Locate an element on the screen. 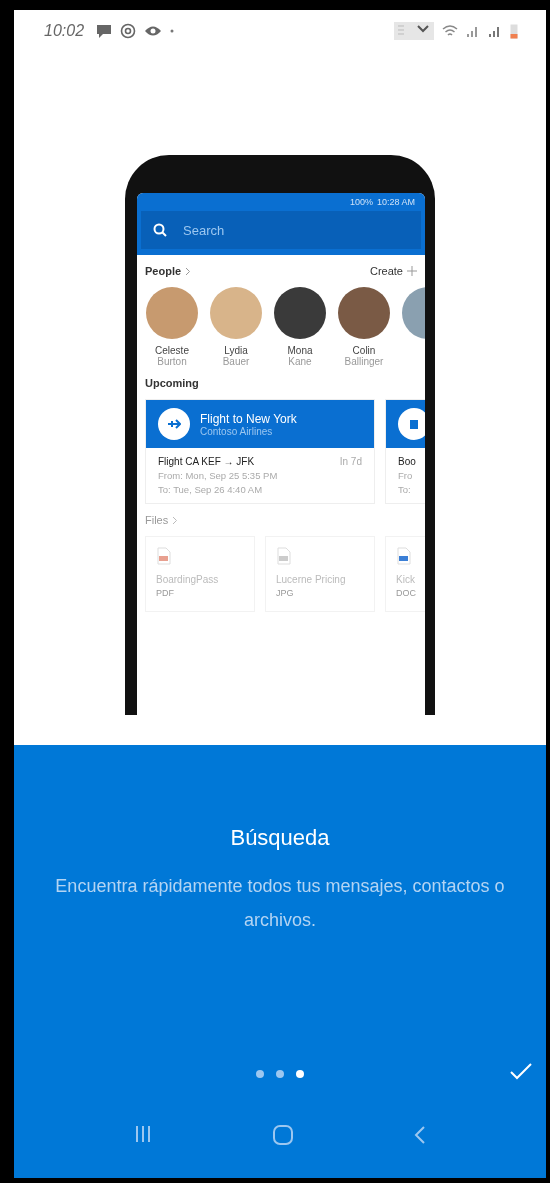  person-last-name: Kane is located at coordinates (300, 361).